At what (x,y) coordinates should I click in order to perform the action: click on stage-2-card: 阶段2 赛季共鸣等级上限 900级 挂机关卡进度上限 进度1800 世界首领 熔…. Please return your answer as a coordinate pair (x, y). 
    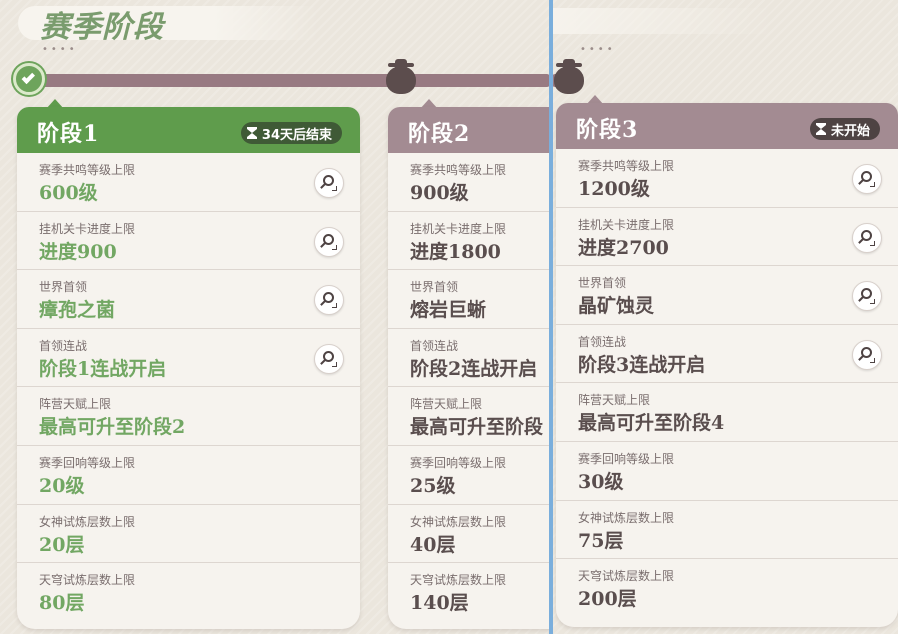
    Looking at the image, I should click on (469, 368).